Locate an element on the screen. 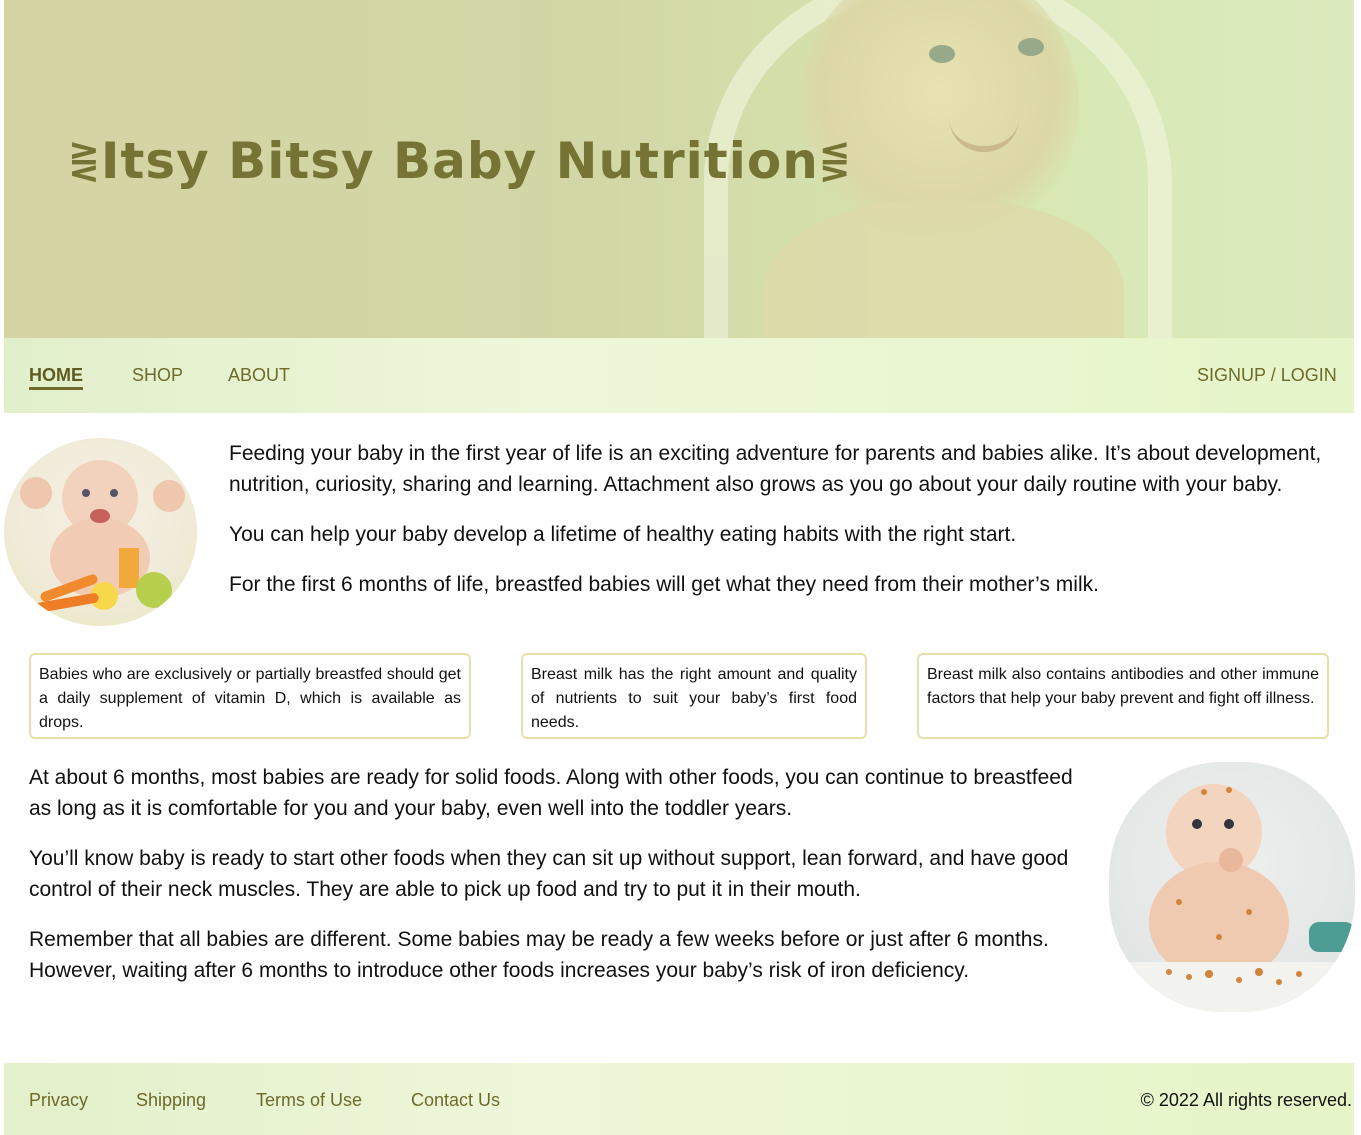 The height and width of the screenshot is (1135, 1361). nav-item-shop: SHOP is located at coordinates (157, 375).